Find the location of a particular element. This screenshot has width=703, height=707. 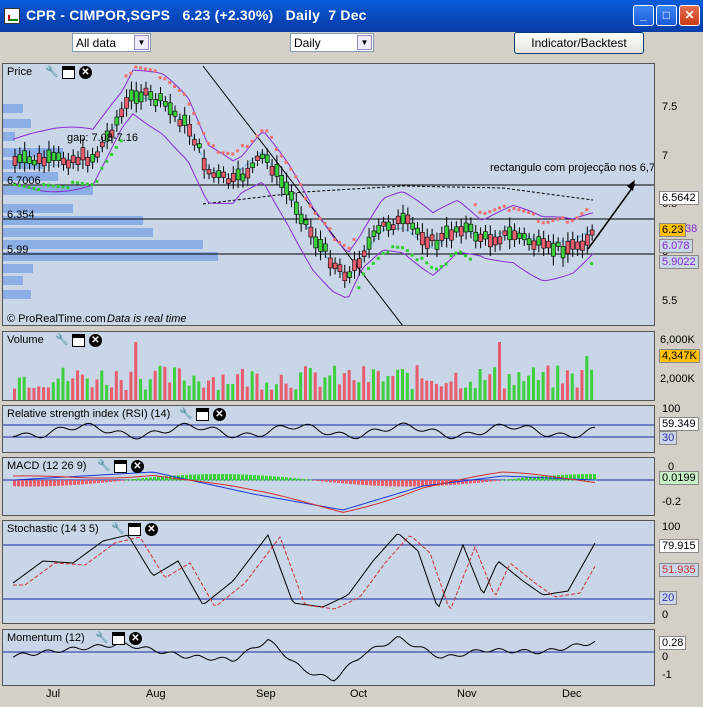

range-select-value: All data is located at coordinates (96, 43).